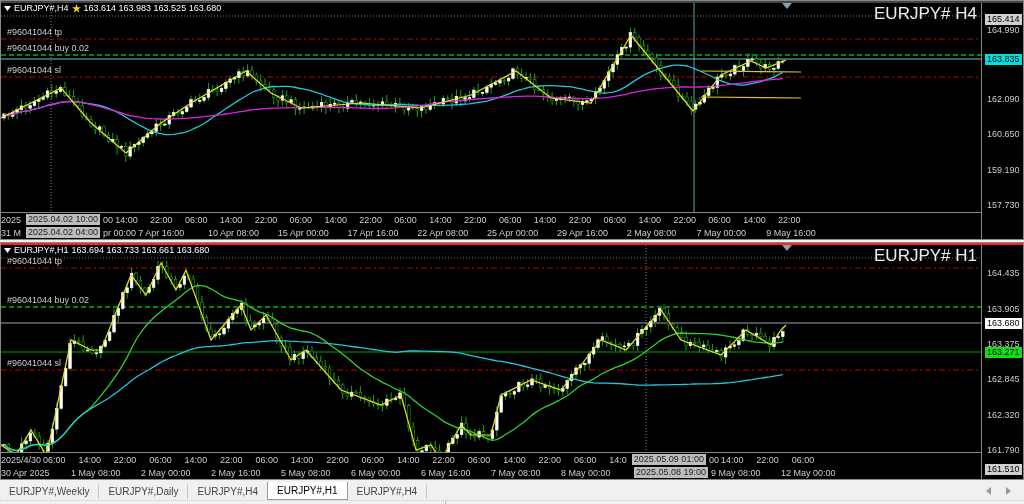  What do you see at coordinates (736, 472) in the screenshot?
I see `time-label: 9 May 08:00` at bounding box center [736, 472].